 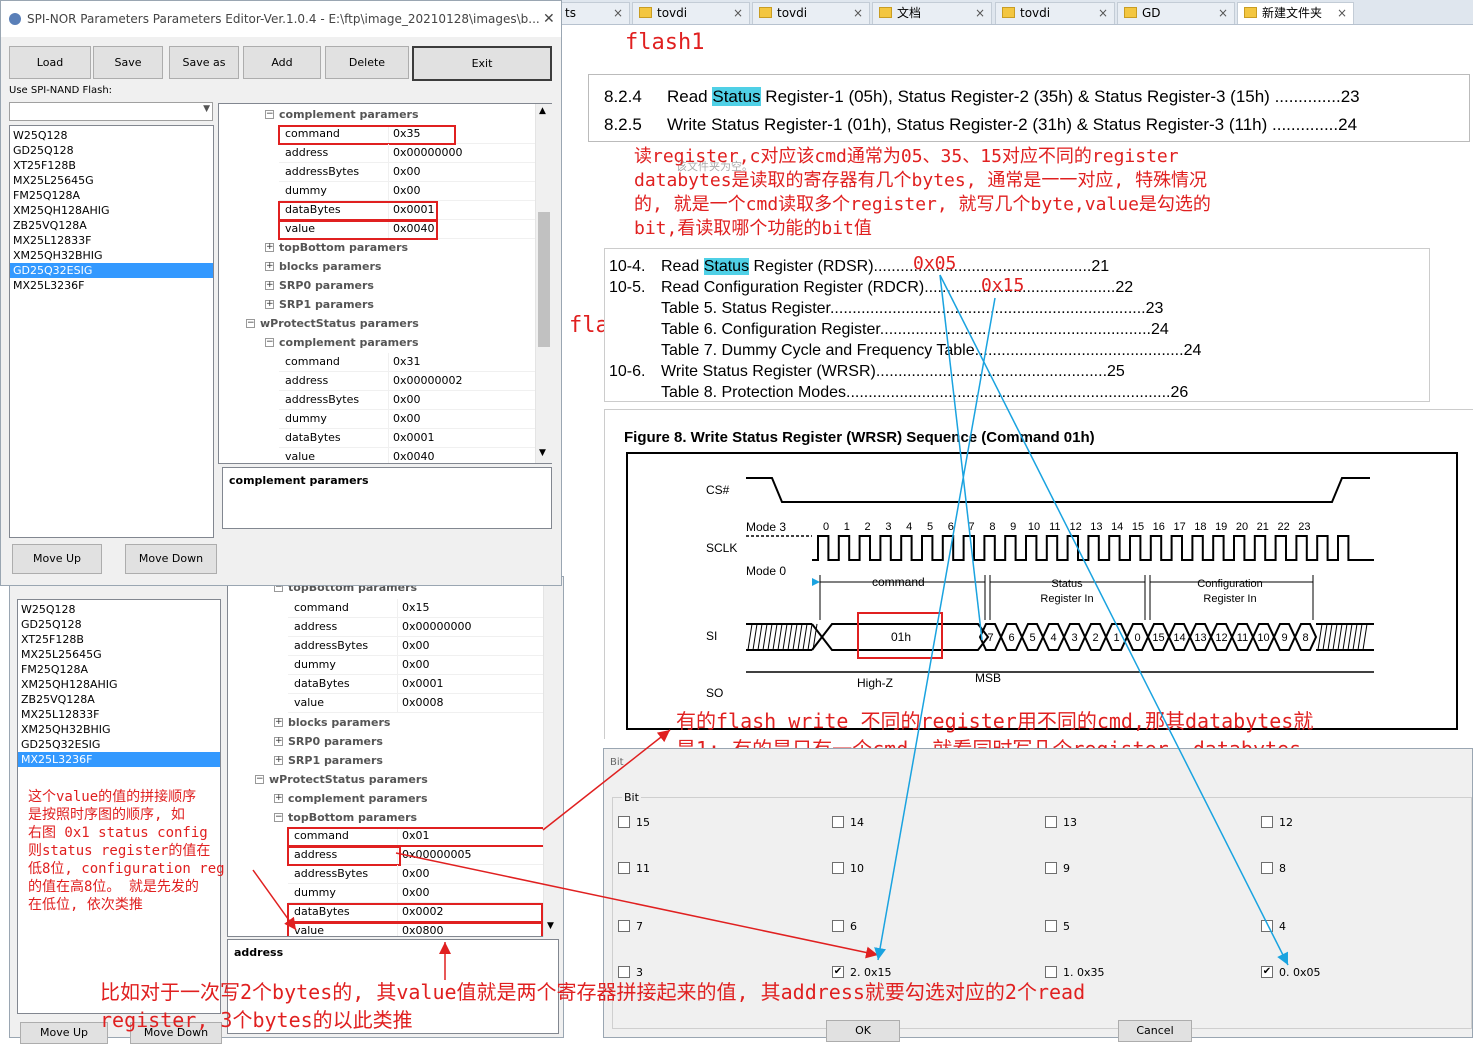 I want to click on property-value: 0x0040, so click(x=464, y=455).